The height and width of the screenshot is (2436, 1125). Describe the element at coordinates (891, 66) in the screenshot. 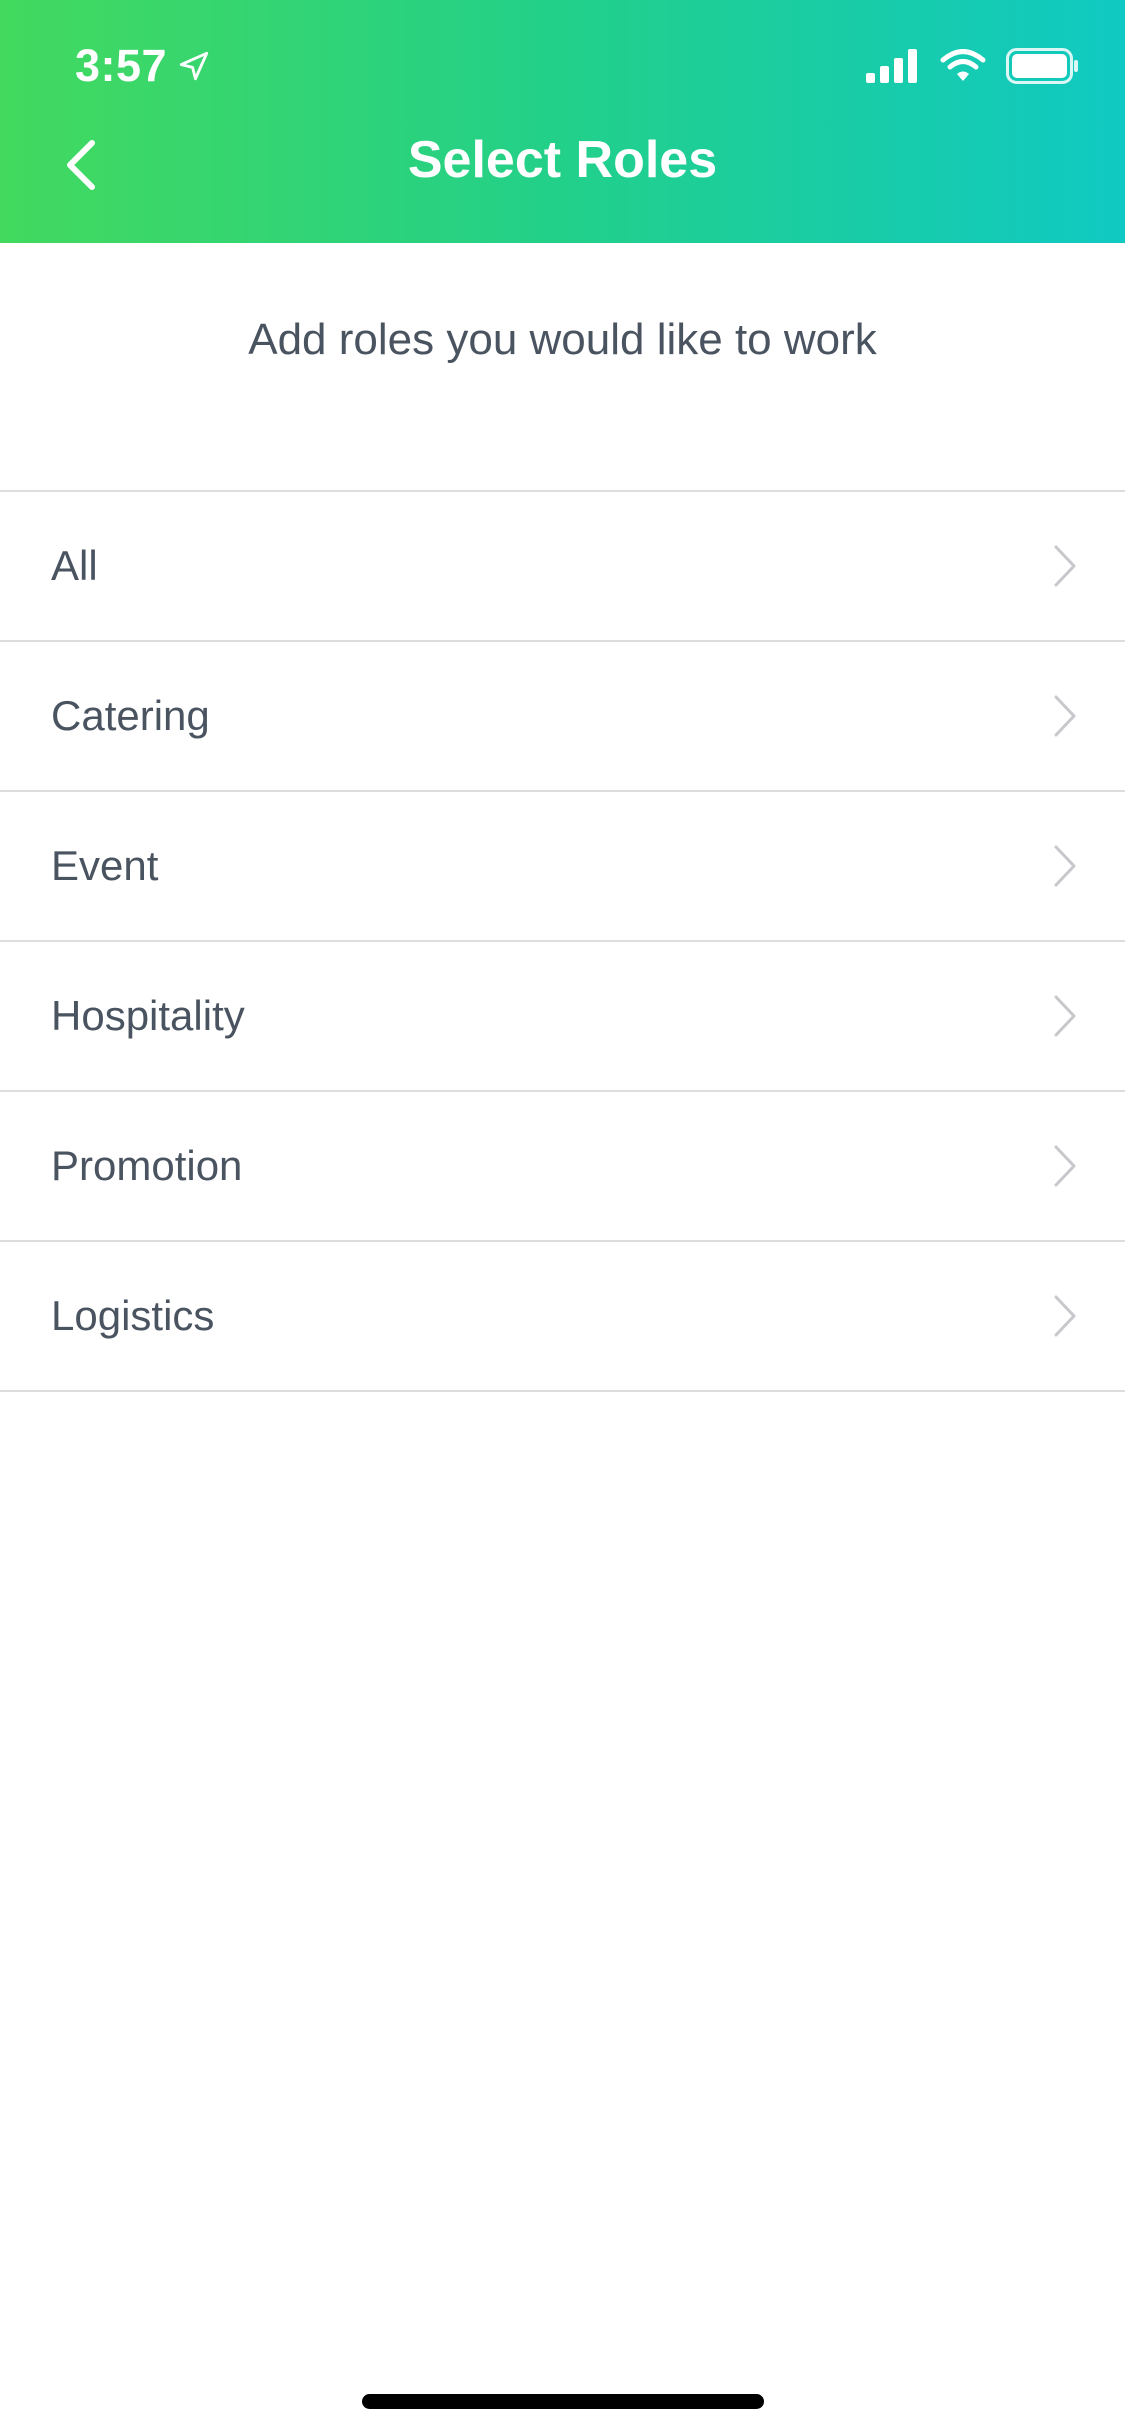

I see `cellular-signal-icon` at that location.